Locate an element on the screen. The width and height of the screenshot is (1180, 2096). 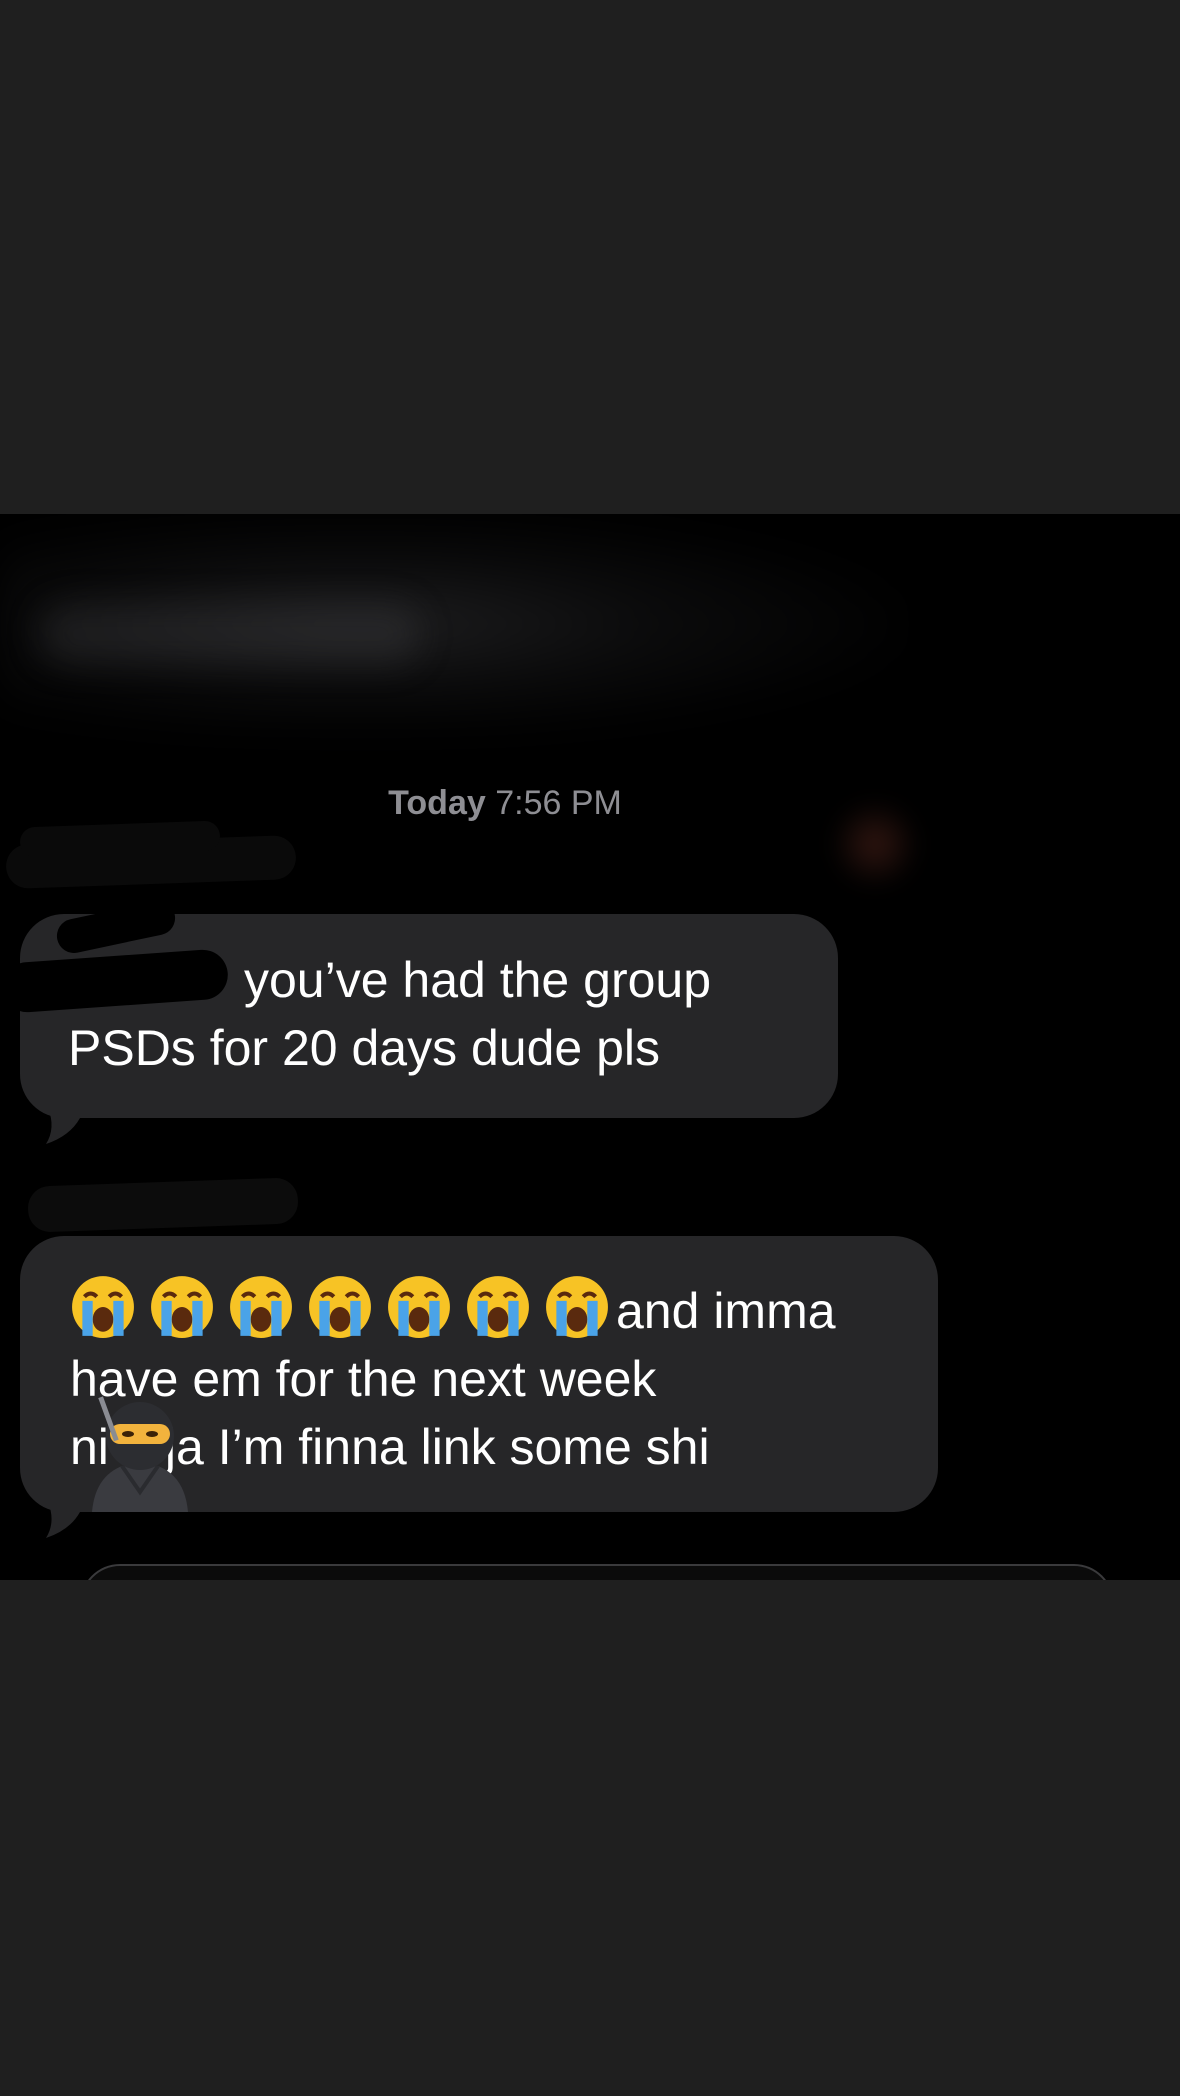
thread-timestamp: Today 7:56 PM is located at coordinates (505, 803).